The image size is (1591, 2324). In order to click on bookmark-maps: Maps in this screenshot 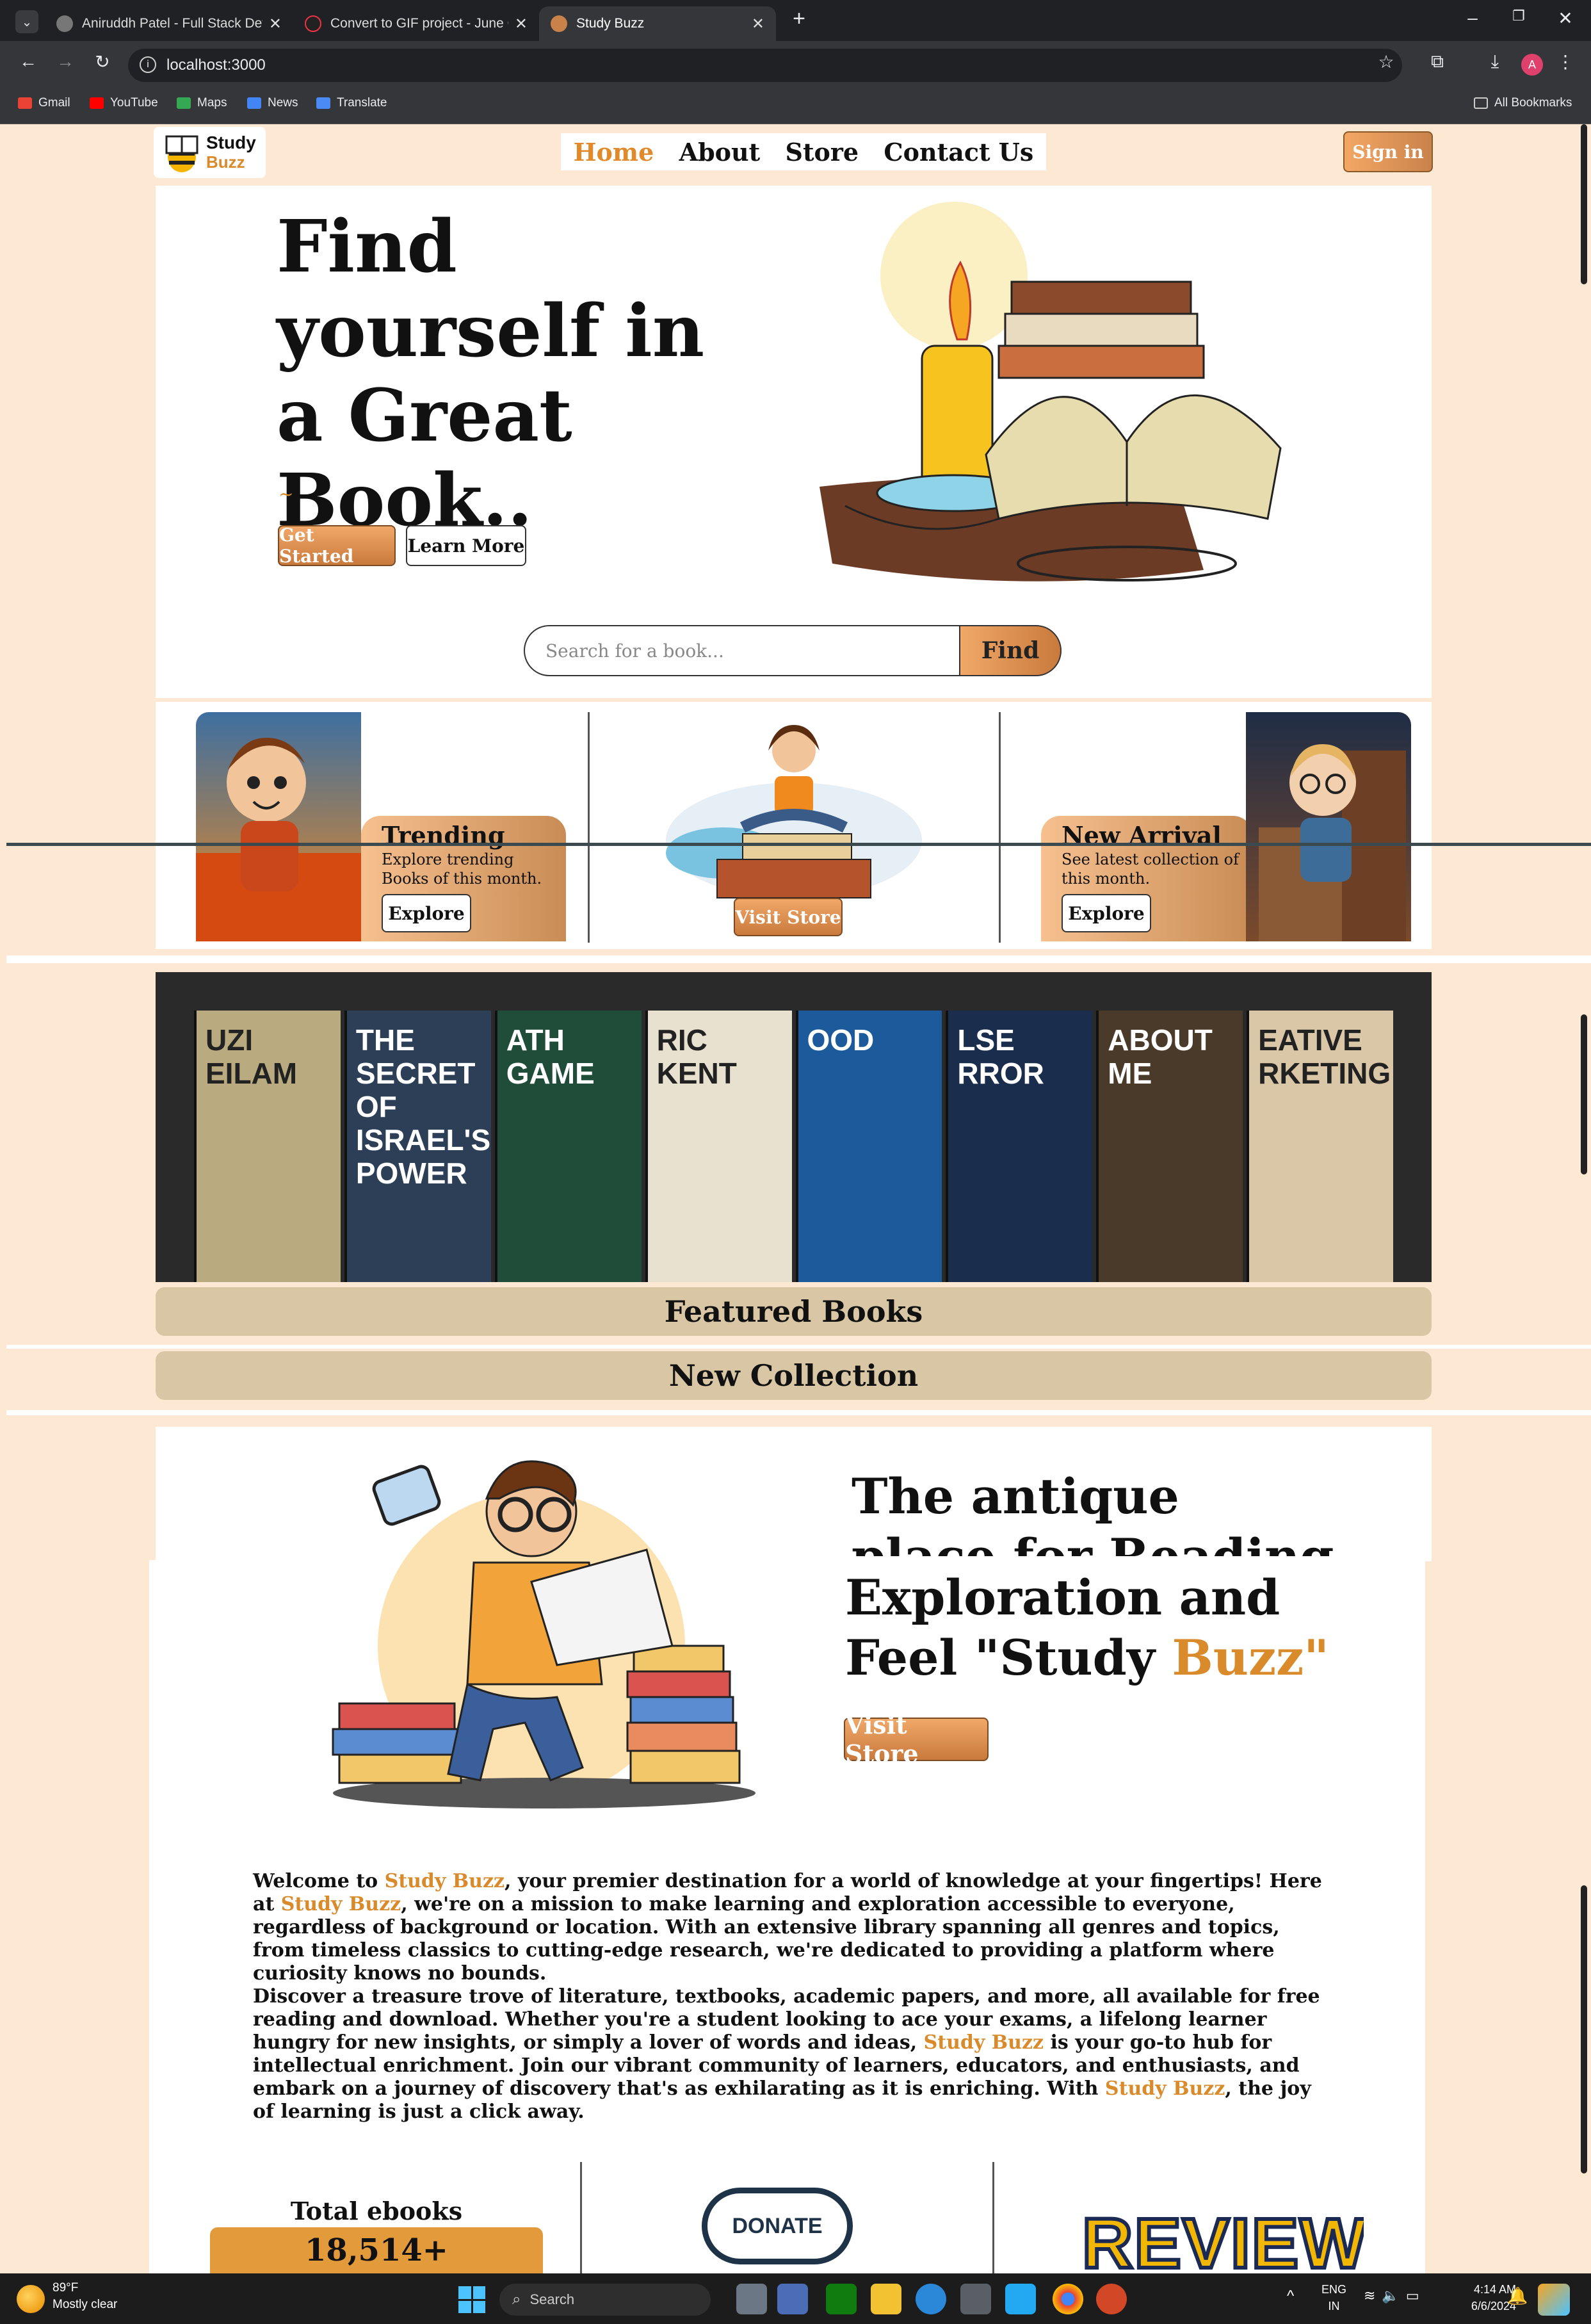, I will do `click(202, 103)`.